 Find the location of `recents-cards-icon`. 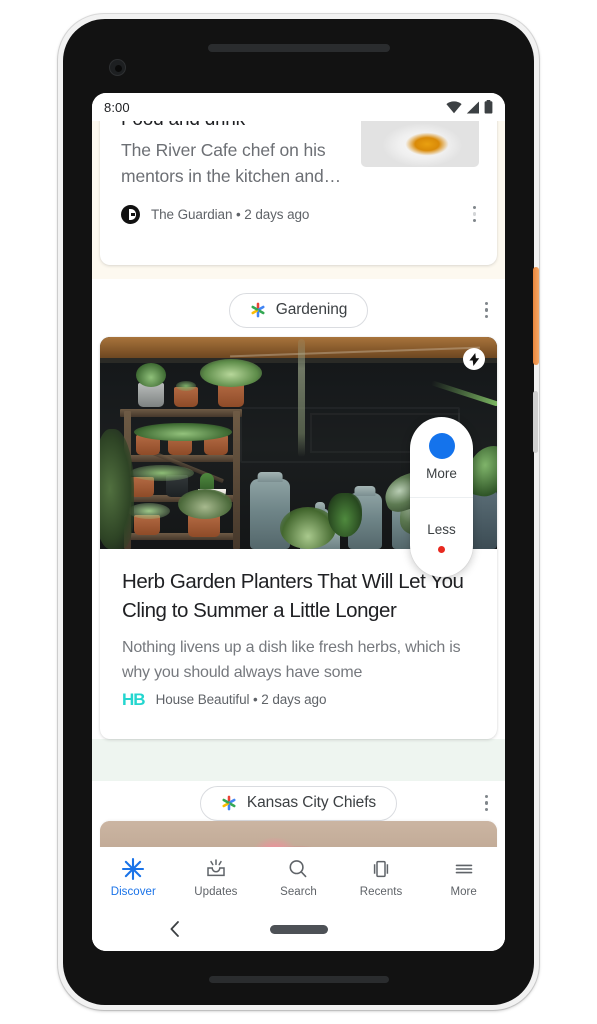

recents-cards-icon is located at coordinates (381, 868).